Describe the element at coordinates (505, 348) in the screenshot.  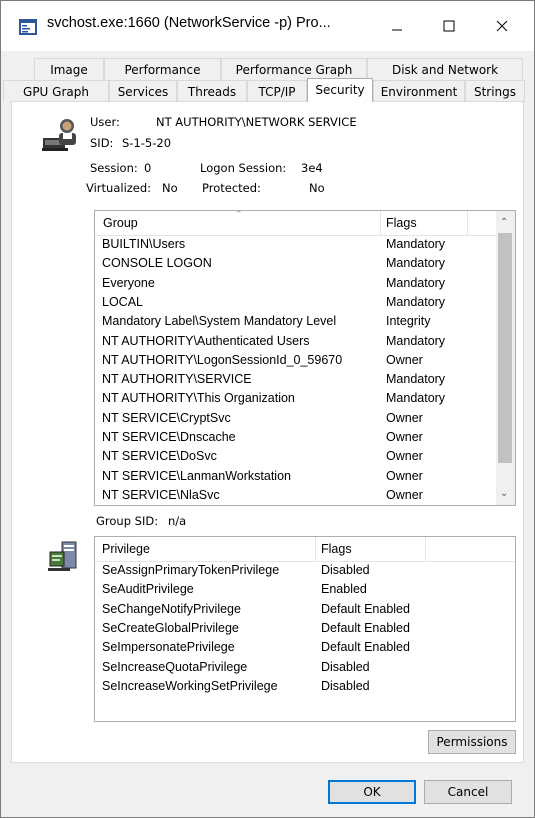
I see `groups-scrollbar-thumb` at that location.